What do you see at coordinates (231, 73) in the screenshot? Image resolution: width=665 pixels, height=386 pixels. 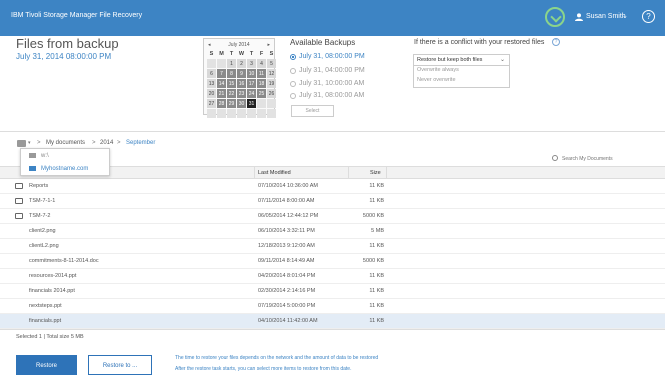 I see `calendar-day: 8` at bounding box center [231, 73].